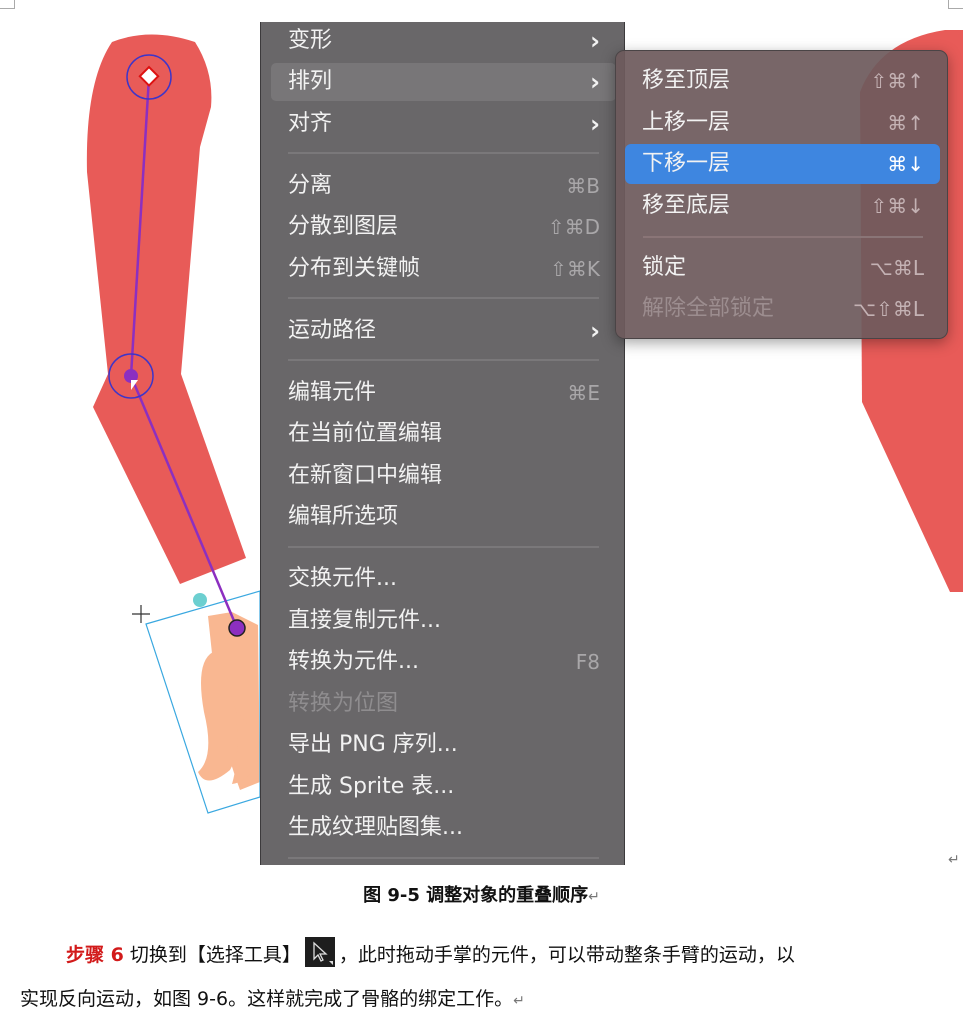 The width and height of the screenshot is (963, 1032). Describe the element at coordinates (443, 476) in the screenshot. I see `menu-item-edit-in-new-window: 在新窗口中编辑` at that location.